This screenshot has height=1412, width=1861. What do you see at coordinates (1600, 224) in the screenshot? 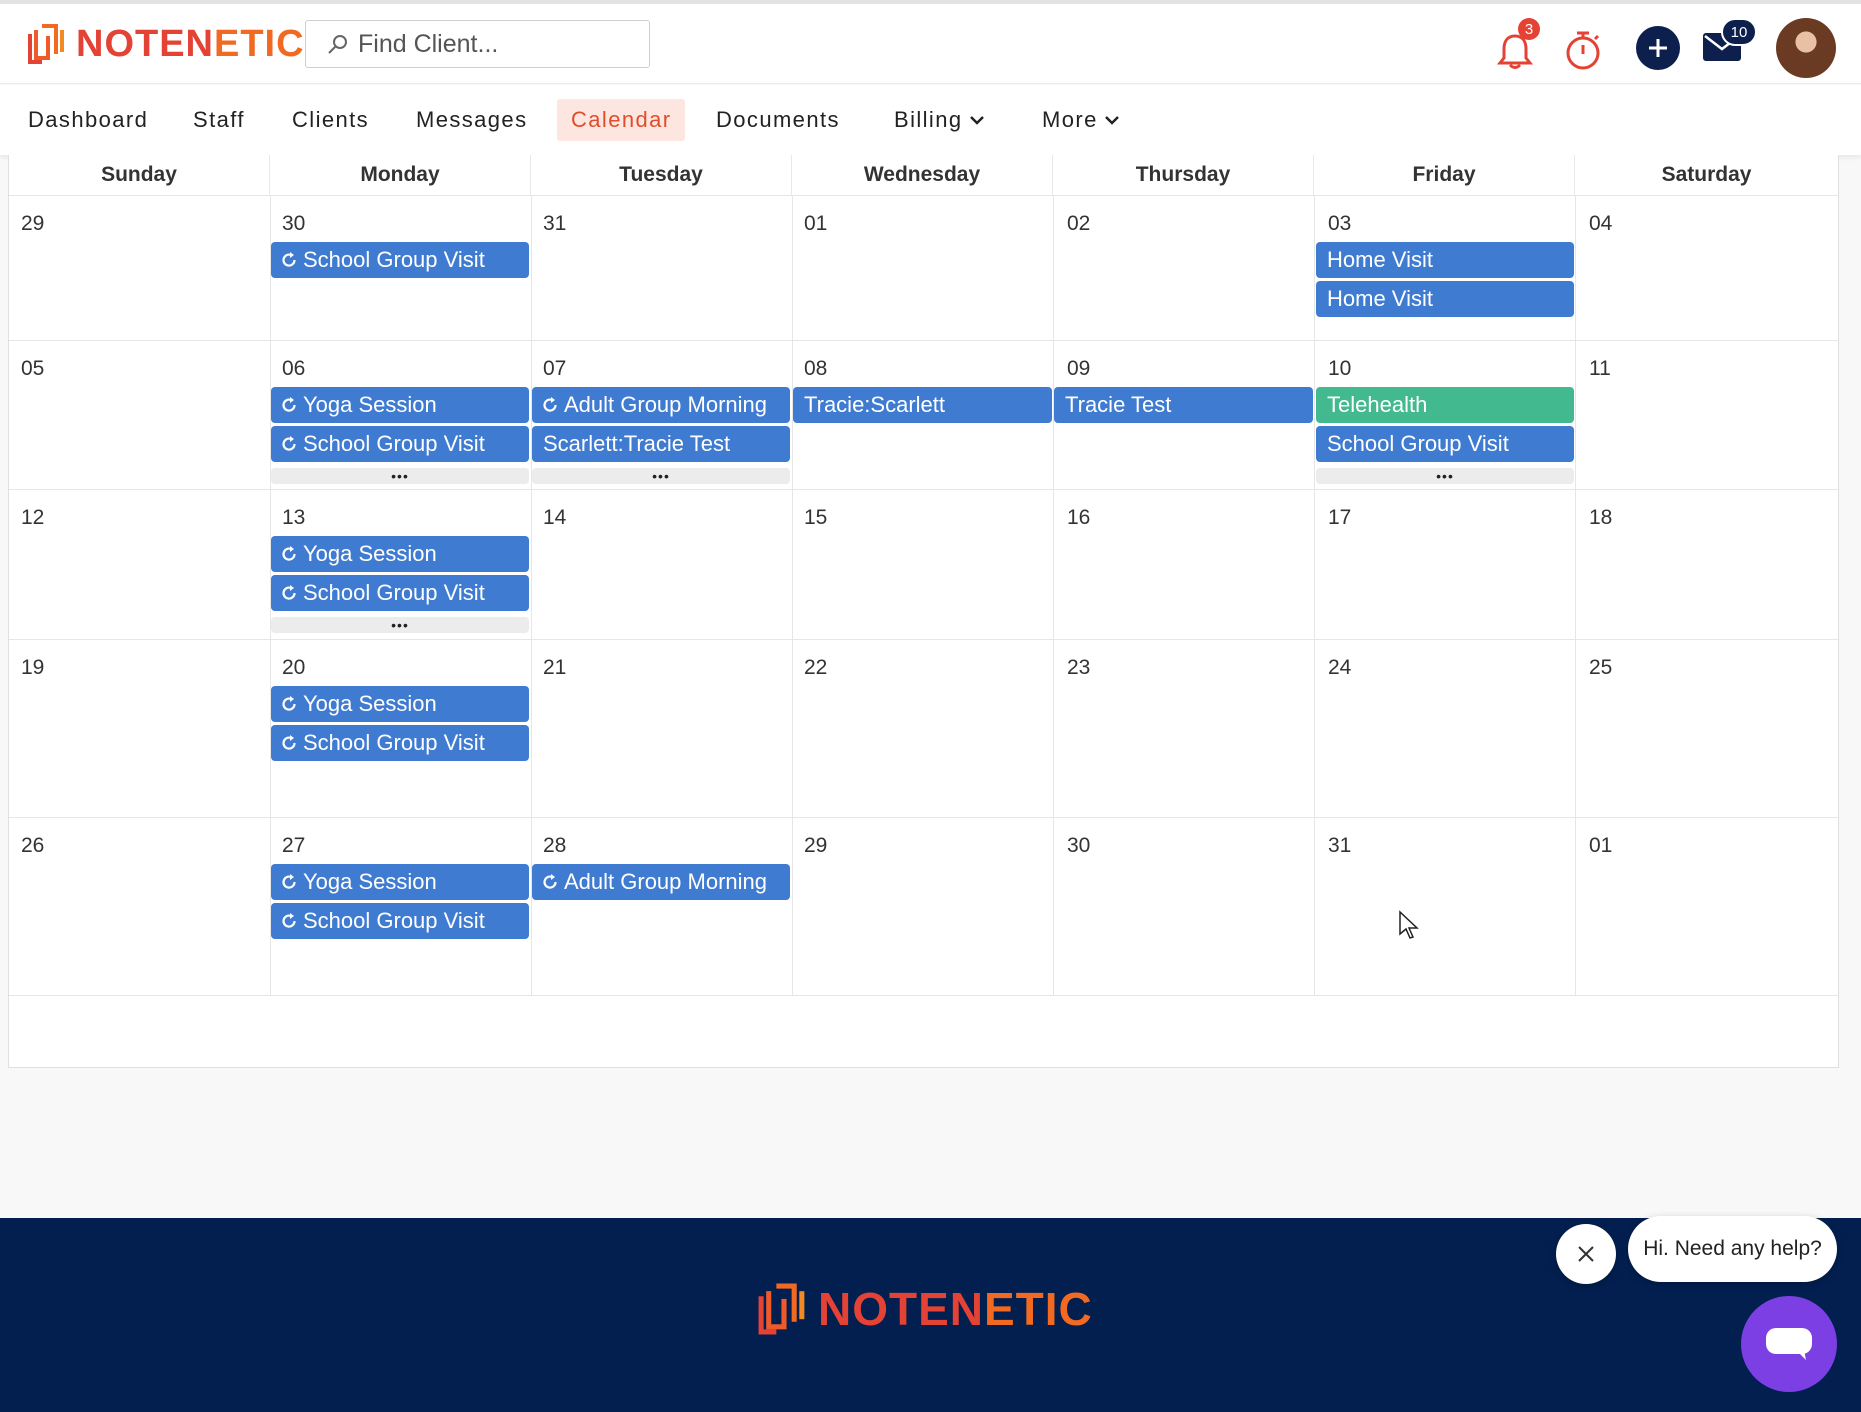
I see `day-number: 04` at bounding box center [1600, 224].